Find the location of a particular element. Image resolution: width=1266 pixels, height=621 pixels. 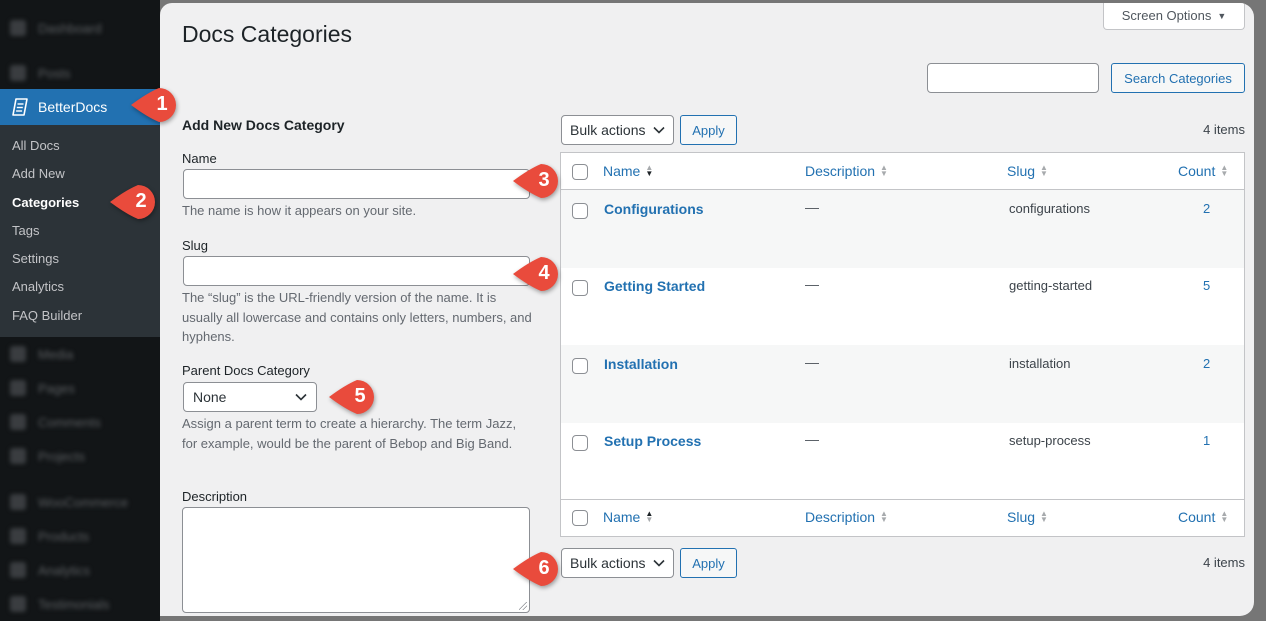

slug-field is located at coordinates (356, 271).